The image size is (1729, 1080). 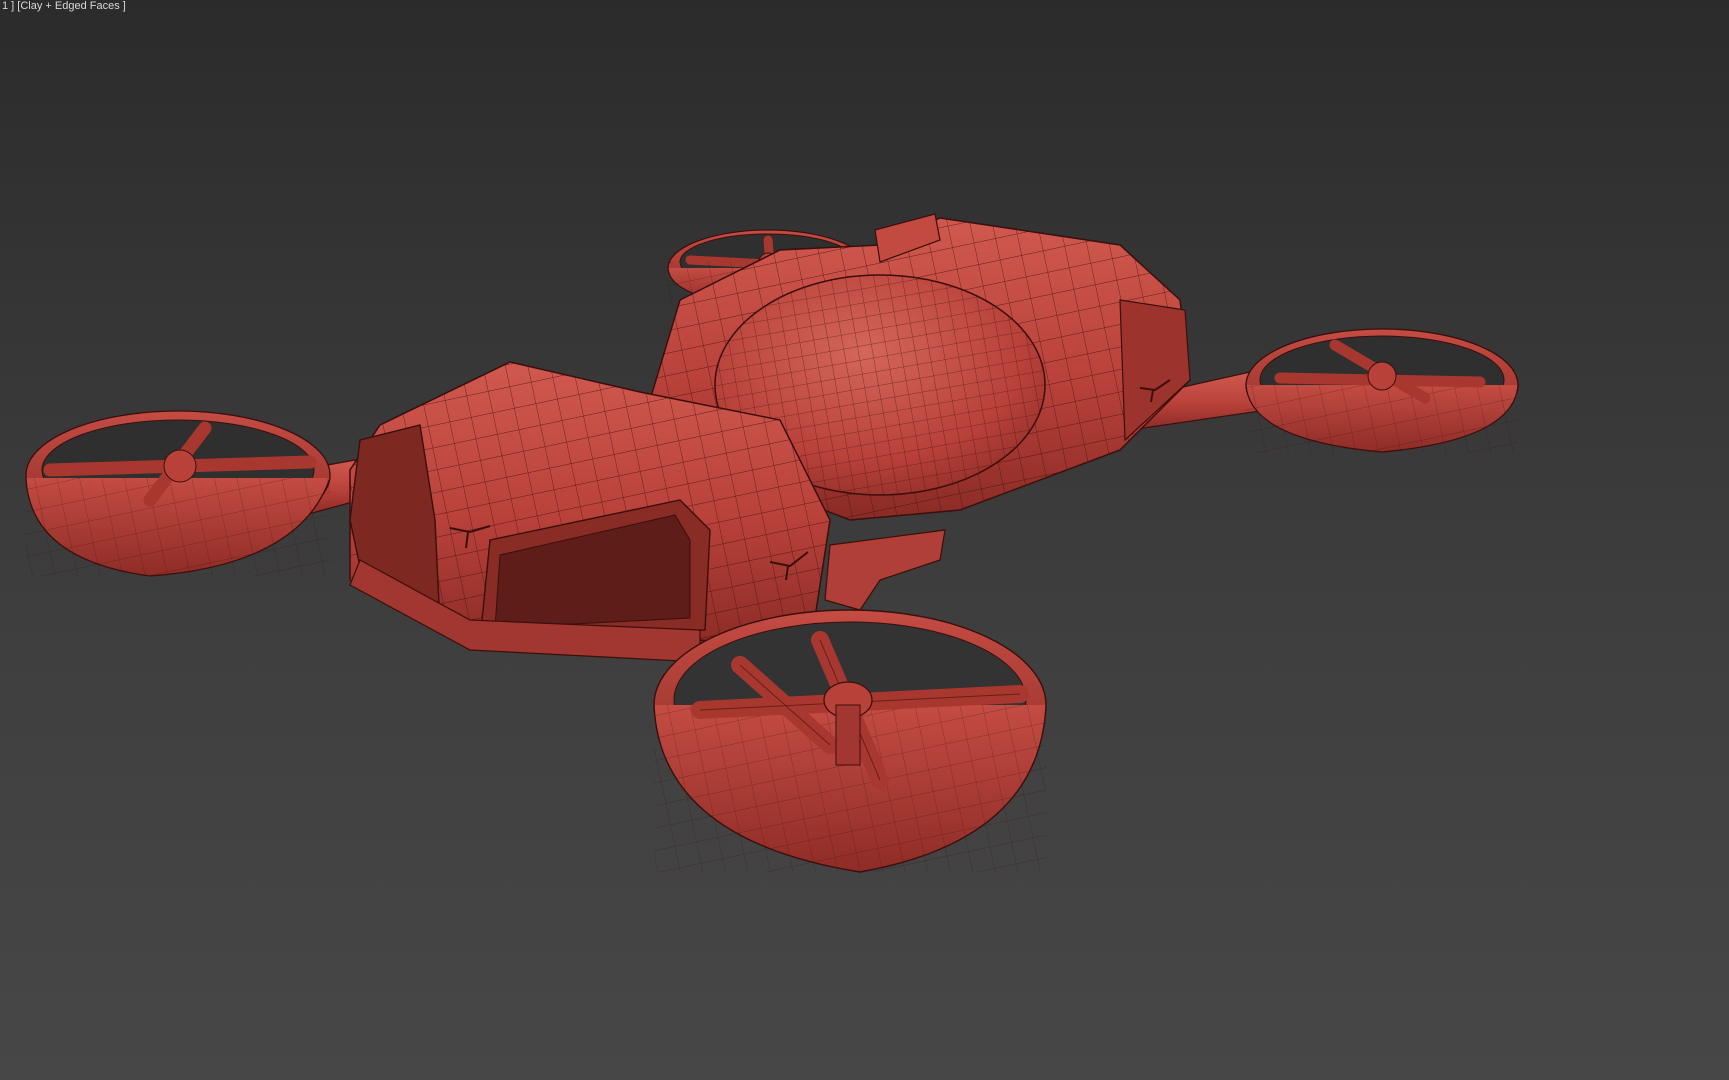 What do you see at coordinates (122, 6) in the screenshot?
I see `viewport-label-suffix: ]` at bounding box center [122, 6].